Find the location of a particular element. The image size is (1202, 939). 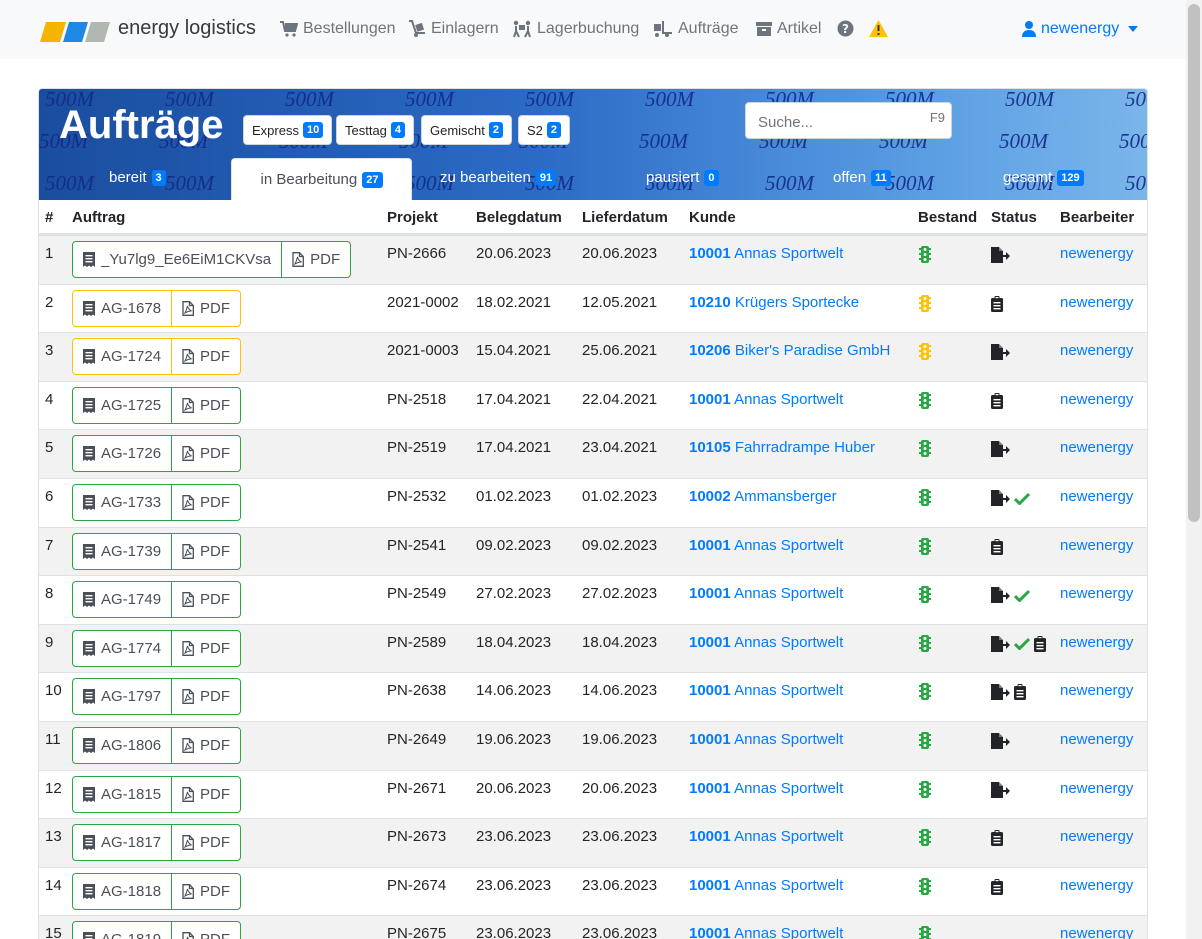

customer-link: 10105 Fahrradrampe Huber is located at coordinates (782, 447).